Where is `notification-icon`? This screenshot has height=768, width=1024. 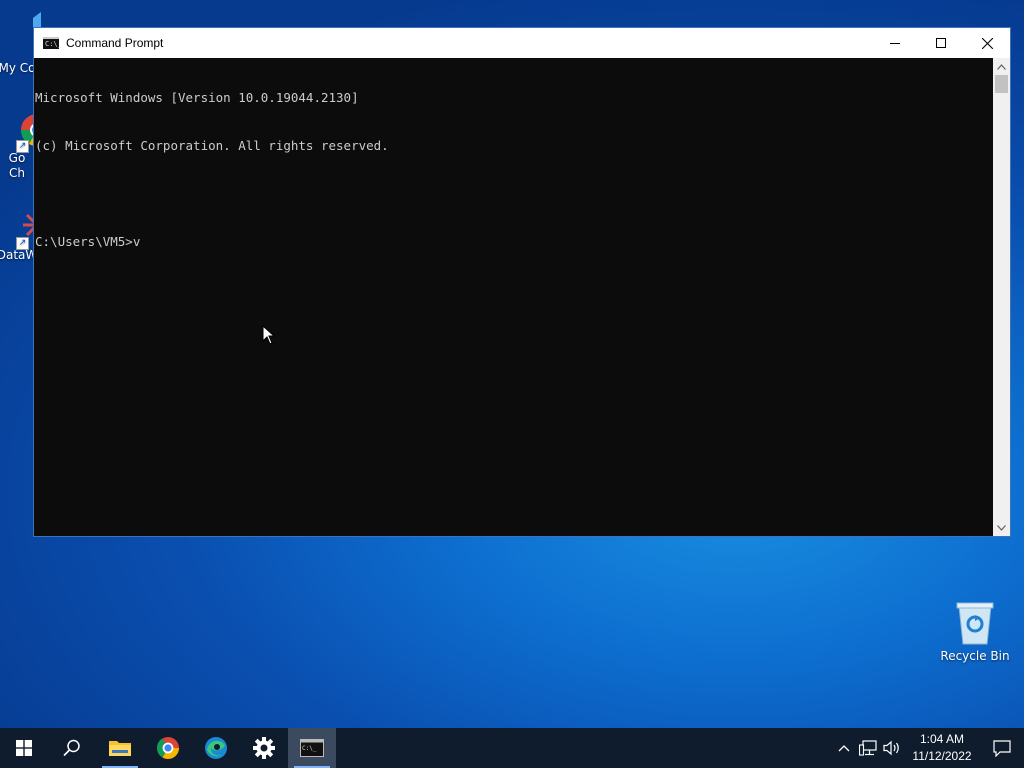
notification-icon is located at coordinates (1002, 748).